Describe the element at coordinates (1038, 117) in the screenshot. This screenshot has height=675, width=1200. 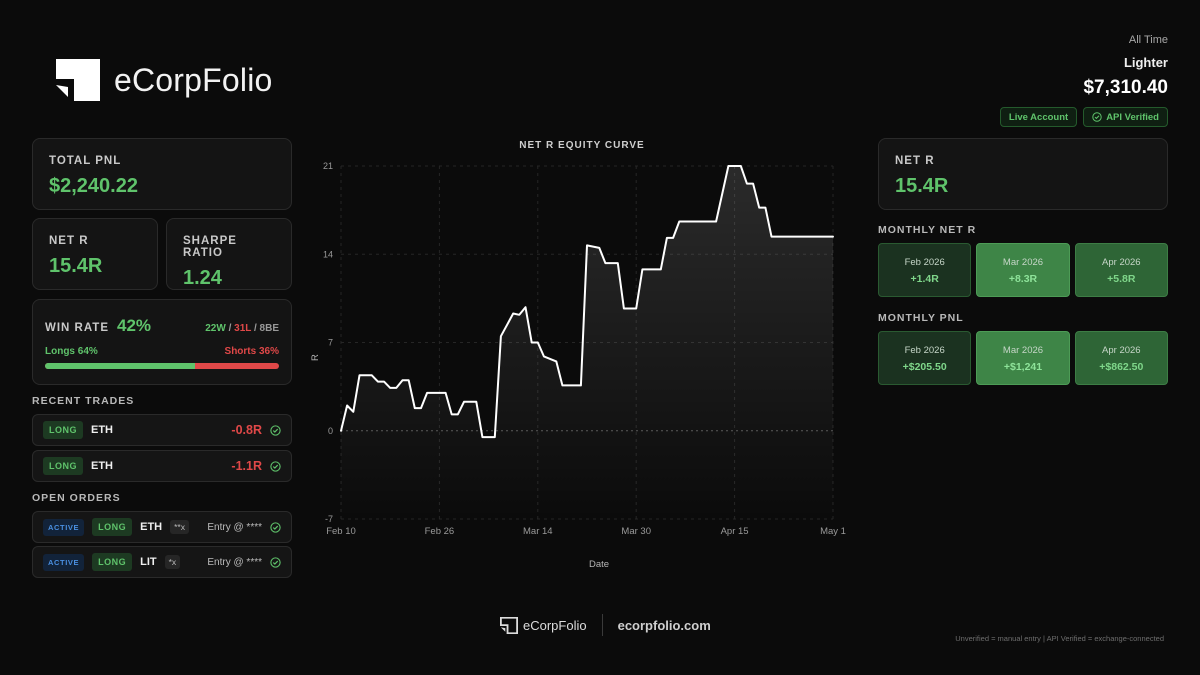
I see `live-account-badge: Live Account` at that location.